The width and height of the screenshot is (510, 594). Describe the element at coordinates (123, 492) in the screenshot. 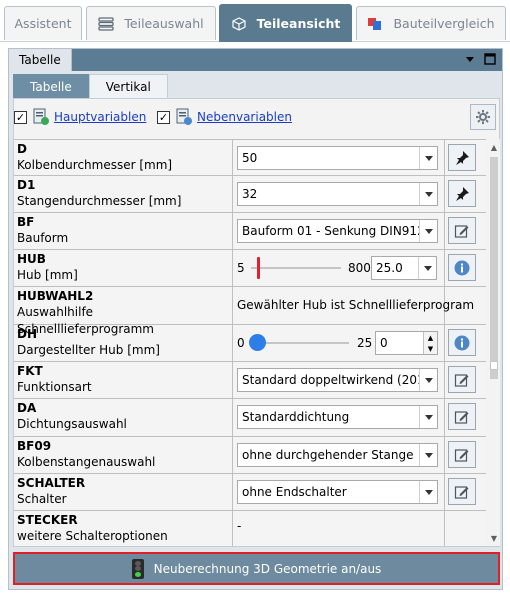

I see `row-name-cell: SCHALTER Schalter` at that location.